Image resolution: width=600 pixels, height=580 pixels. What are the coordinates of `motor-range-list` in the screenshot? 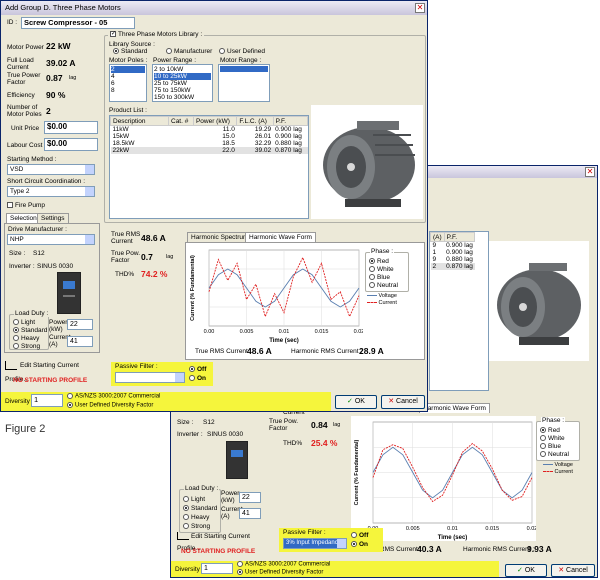 It's located at (244, 83).